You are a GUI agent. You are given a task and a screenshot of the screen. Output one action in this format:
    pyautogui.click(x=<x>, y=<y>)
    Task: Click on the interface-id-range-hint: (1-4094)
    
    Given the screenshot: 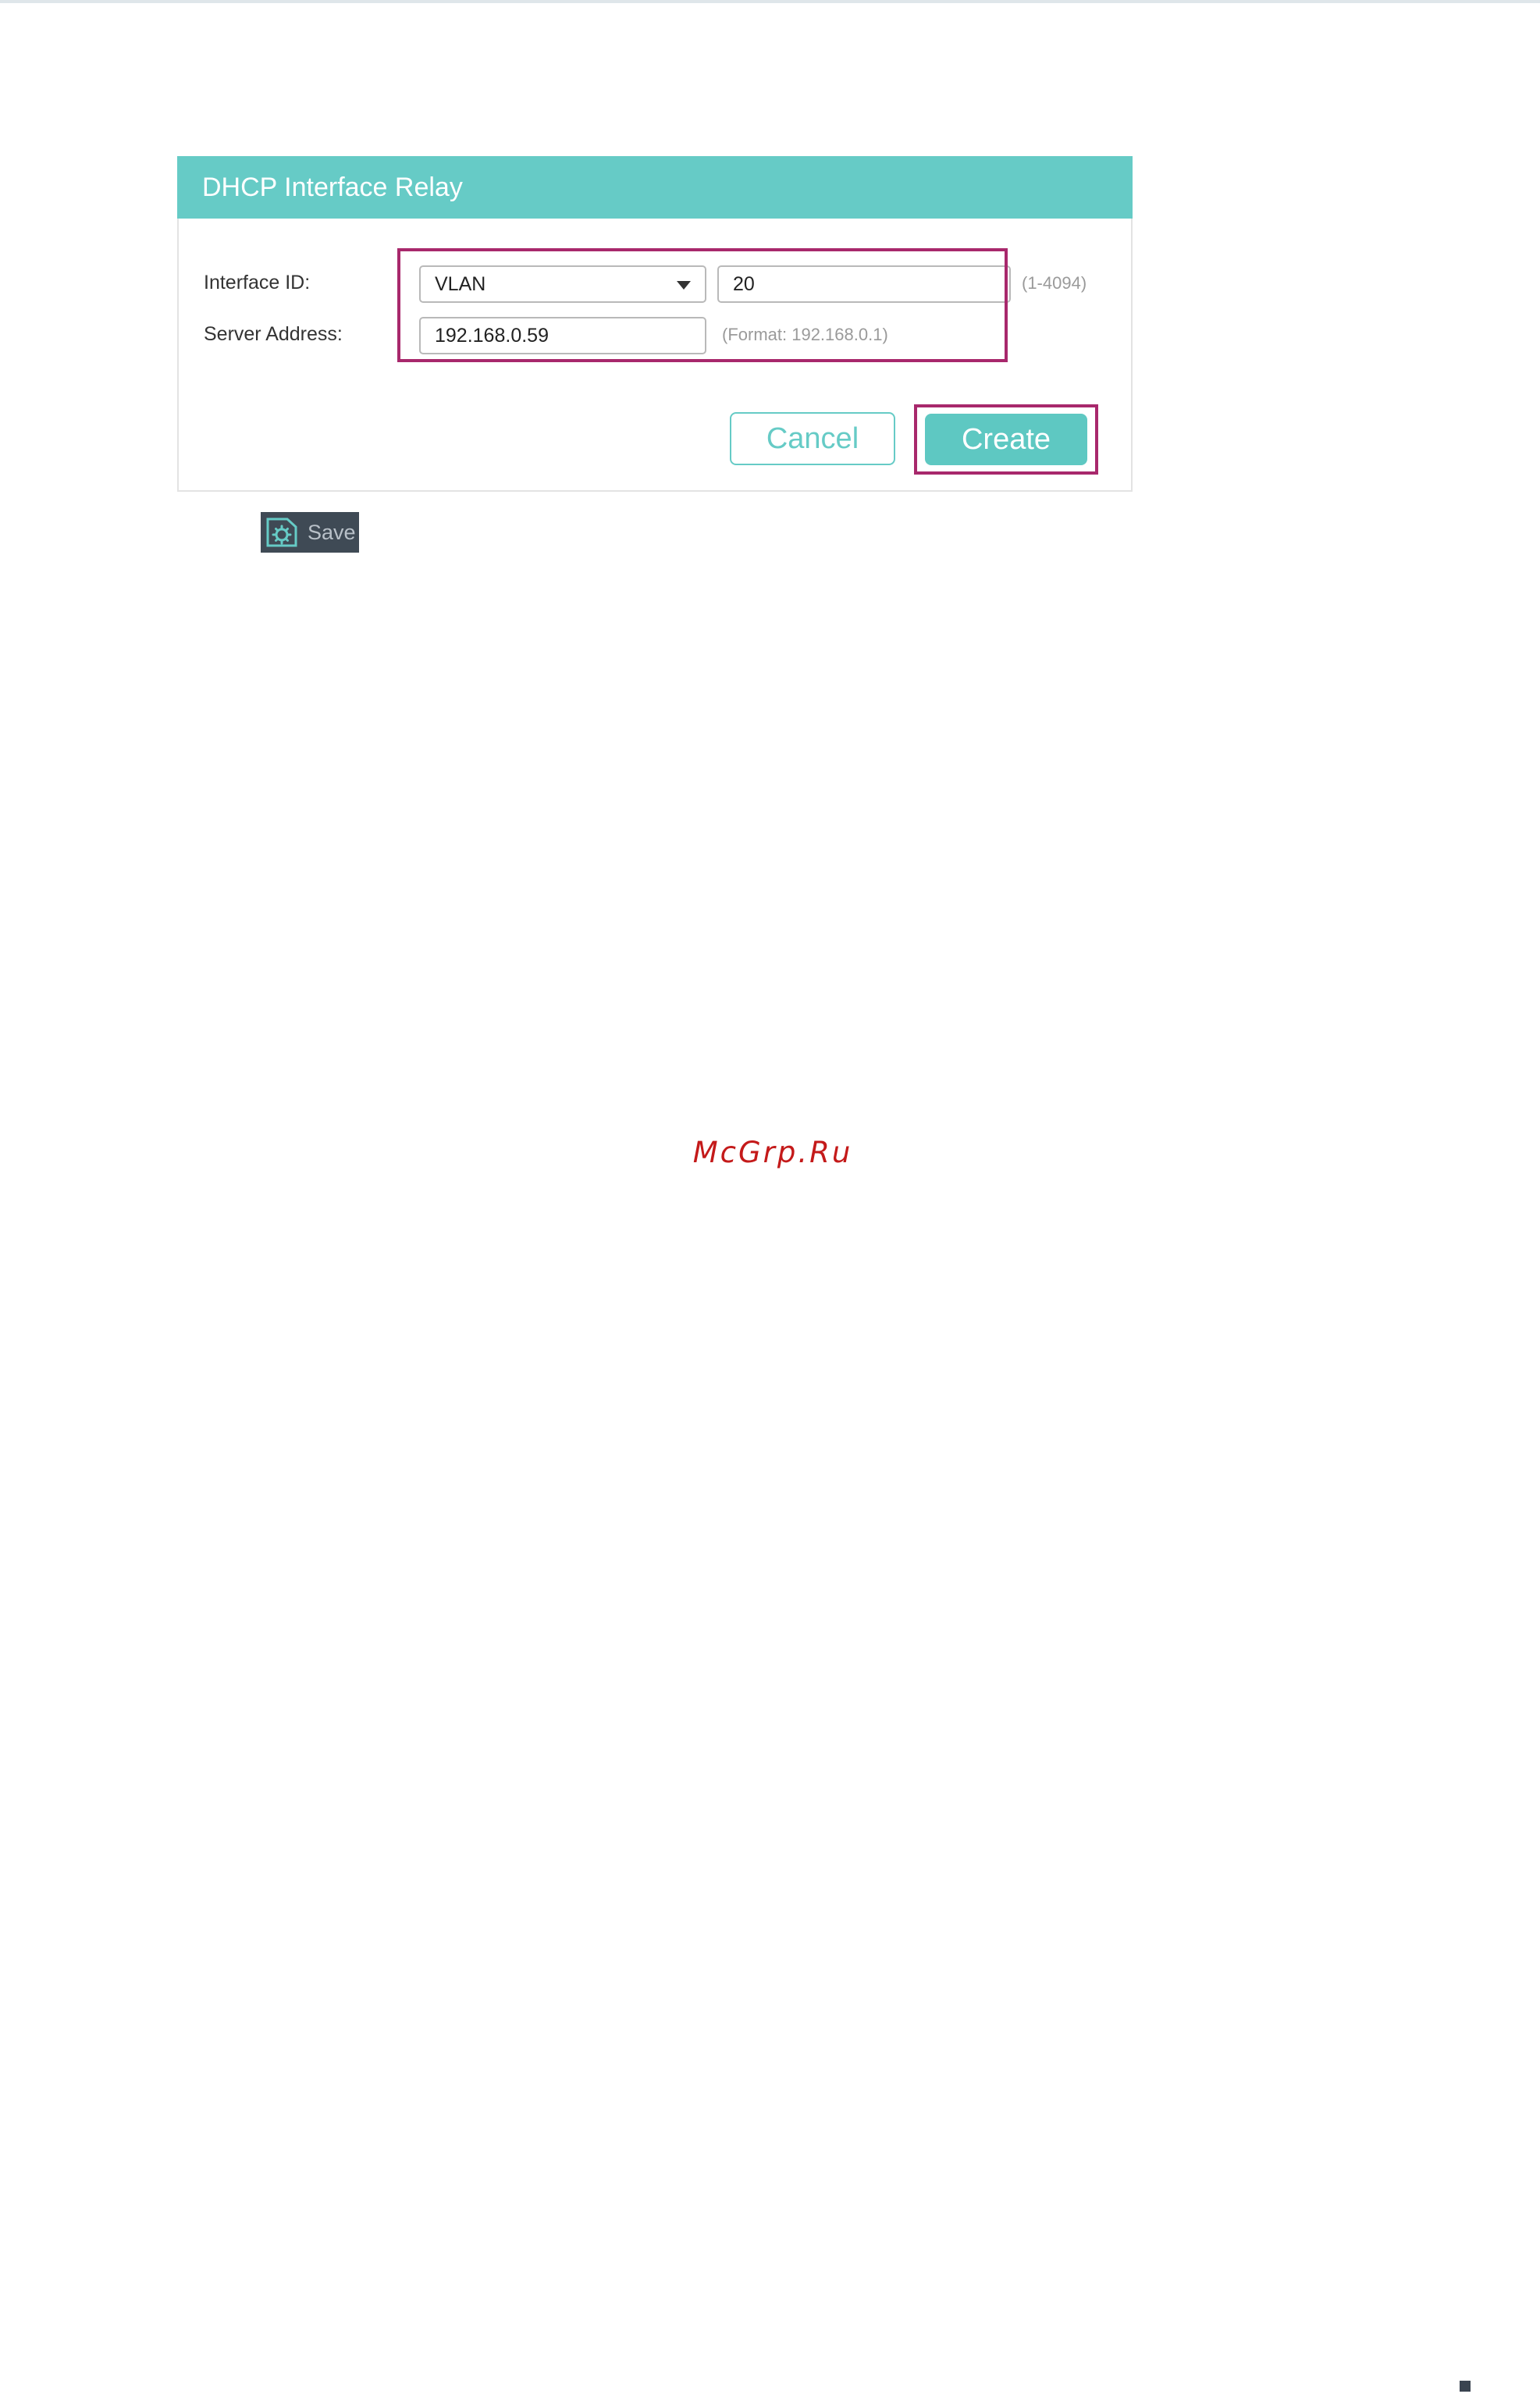 What is the action you would take?
    pyautogui.click(x=1054, y=283)
    